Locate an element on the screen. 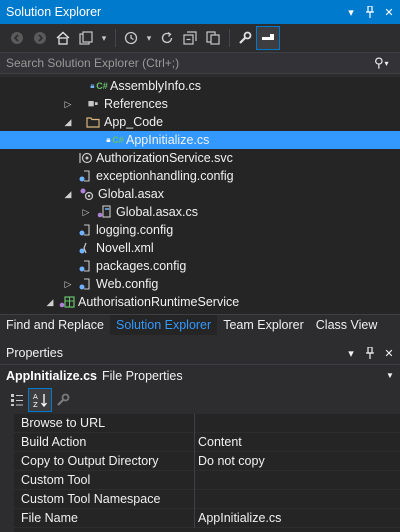  references-icon: ■▪ is located at coordinates (93, 104).